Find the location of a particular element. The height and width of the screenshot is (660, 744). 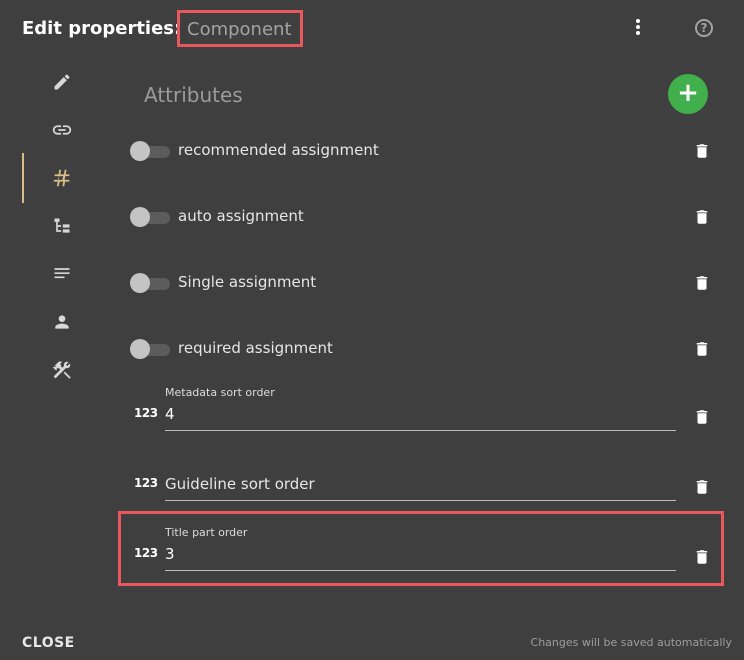

dialog-header: Edit properties: Component ? is located at coordinates (372, 31).